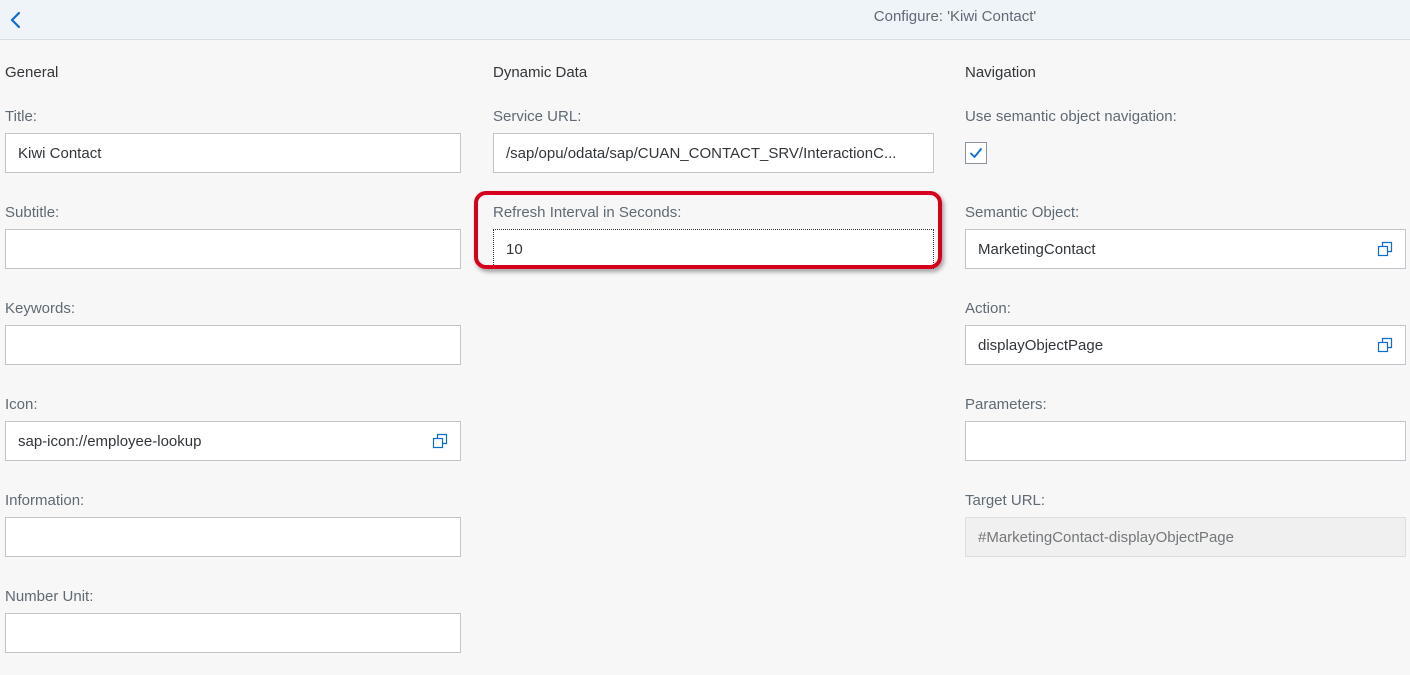 This screenshot has height=675, width=1410. Describe the element at coordinates (233, 345) in the screenshot. I see `keywords-input` at that location.